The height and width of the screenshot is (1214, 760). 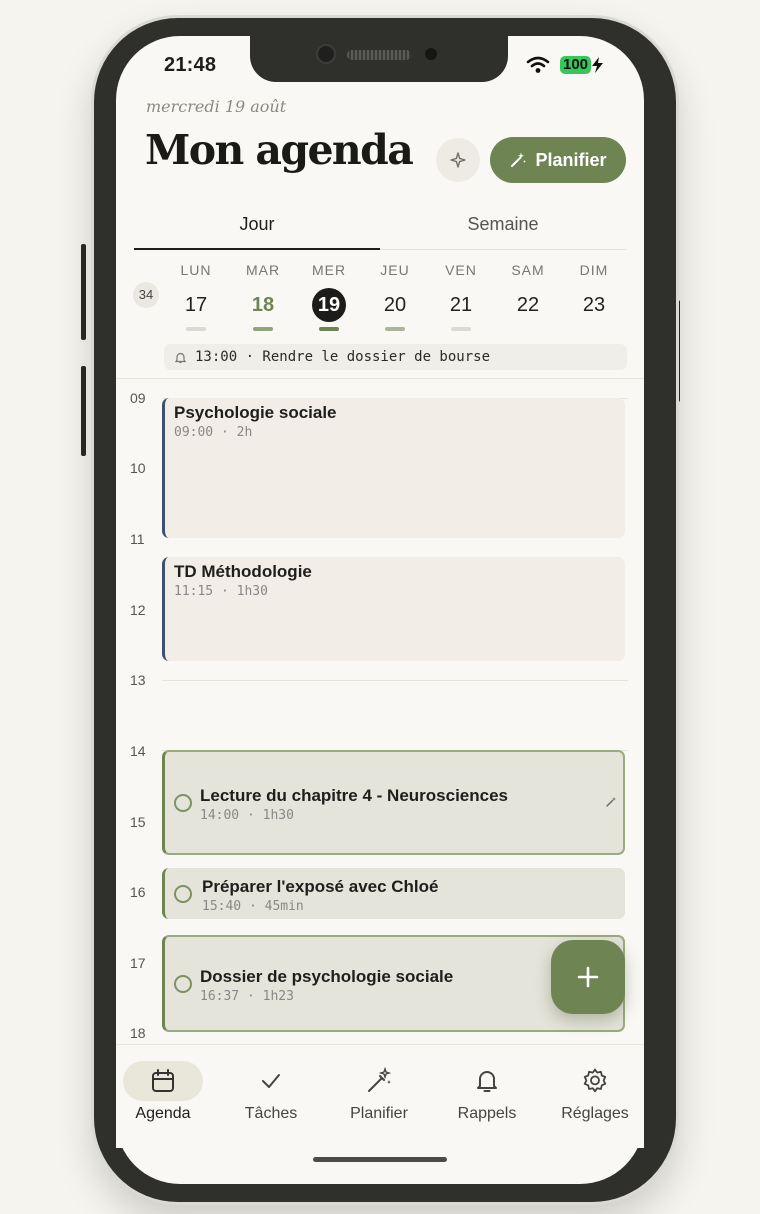 I want to click on task-title: Préparer l'exposé avec Chloé, so click(x=320, y=886).